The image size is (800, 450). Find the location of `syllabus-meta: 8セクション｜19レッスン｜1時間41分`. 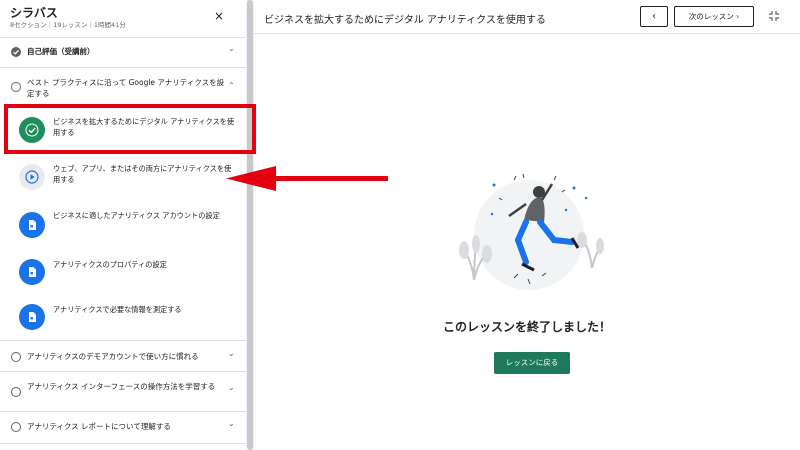

syllabus-meta: 8セクション｜19レッスン｜1時間41分 is located at coordinates (68, 25).